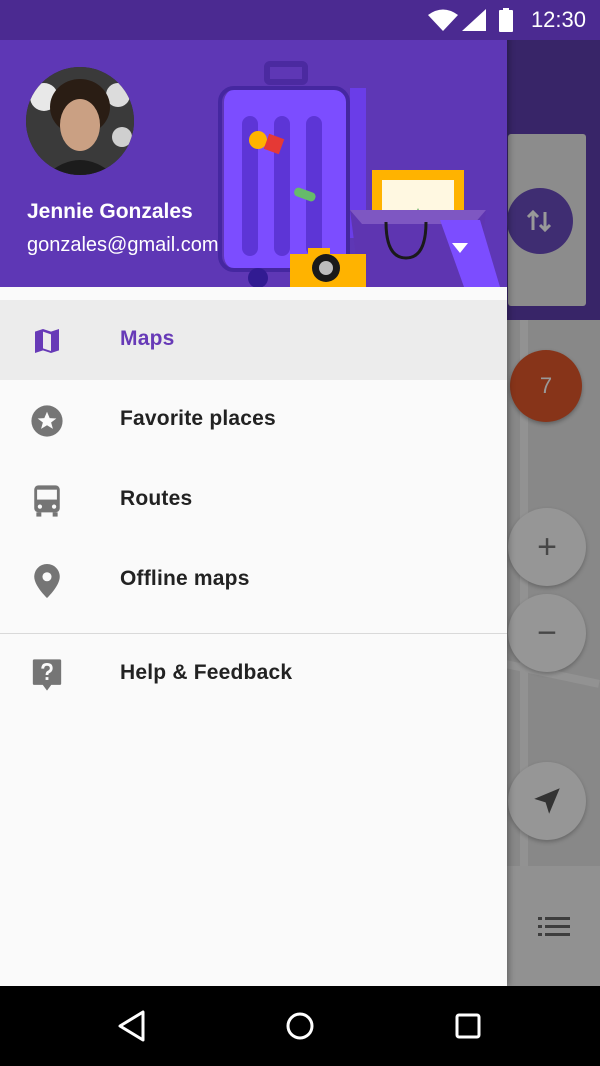 Image resolution: width=600 pixels, height=1066 pixels. What do you see at coordinates (253, 340) in the screenshot?
I see `drawer-item-maps: Maps` at bounding box center [253, 340].